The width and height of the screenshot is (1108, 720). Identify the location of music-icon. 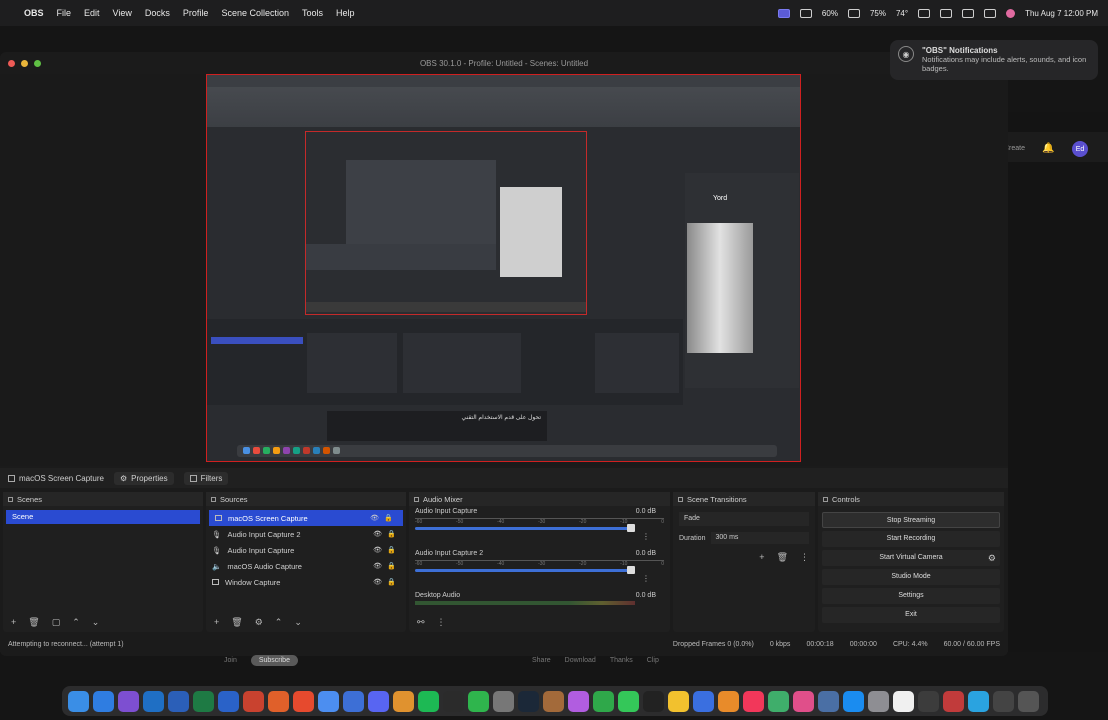
(753, 701).